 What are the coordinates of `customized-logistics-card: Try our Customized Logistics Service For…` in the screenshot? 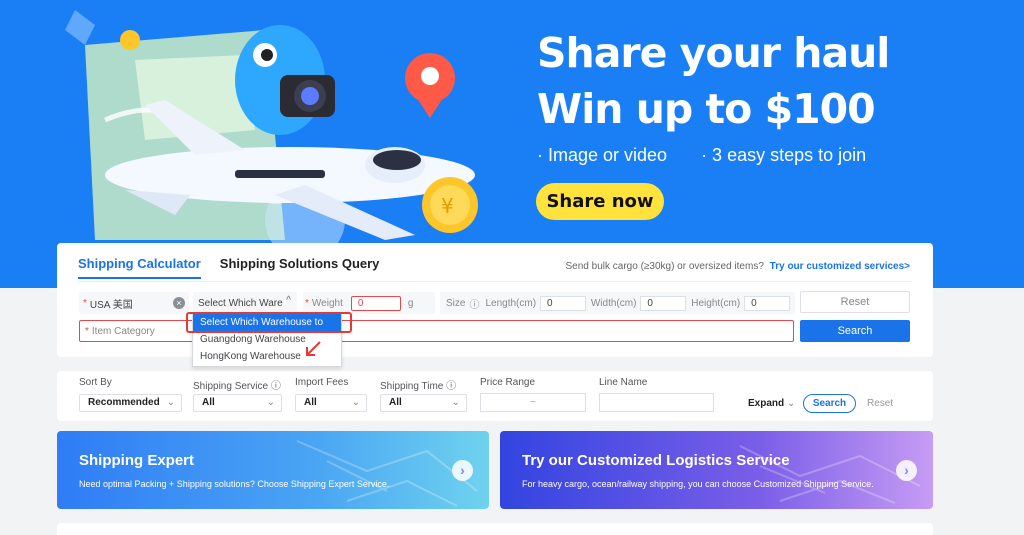 It's located at (716, 470).